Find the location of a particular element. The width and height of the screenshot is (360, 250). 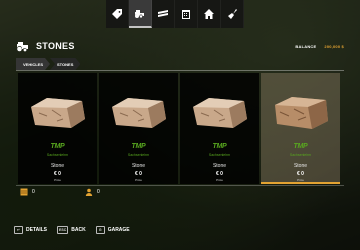

breadcrumb-item-stones: STONES is located at coordinates (65, 64).